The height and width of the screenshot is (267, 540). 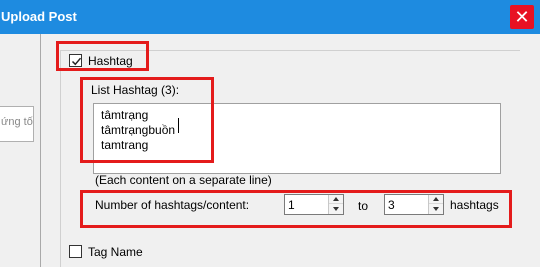 What do you see at coordinates (115, 252) in the screenshot?
I see `tag-name-label: Tag Name` at bounding box center [115, 252].